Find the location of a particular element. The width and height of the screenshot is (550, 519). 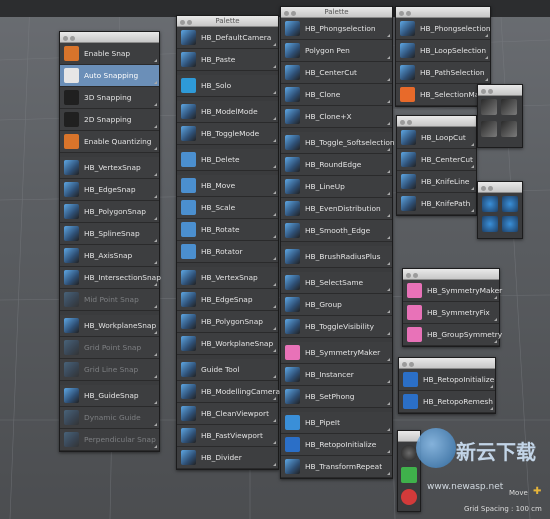

palette-item: HB_ToggleMode is located at coordinates (227, 134).